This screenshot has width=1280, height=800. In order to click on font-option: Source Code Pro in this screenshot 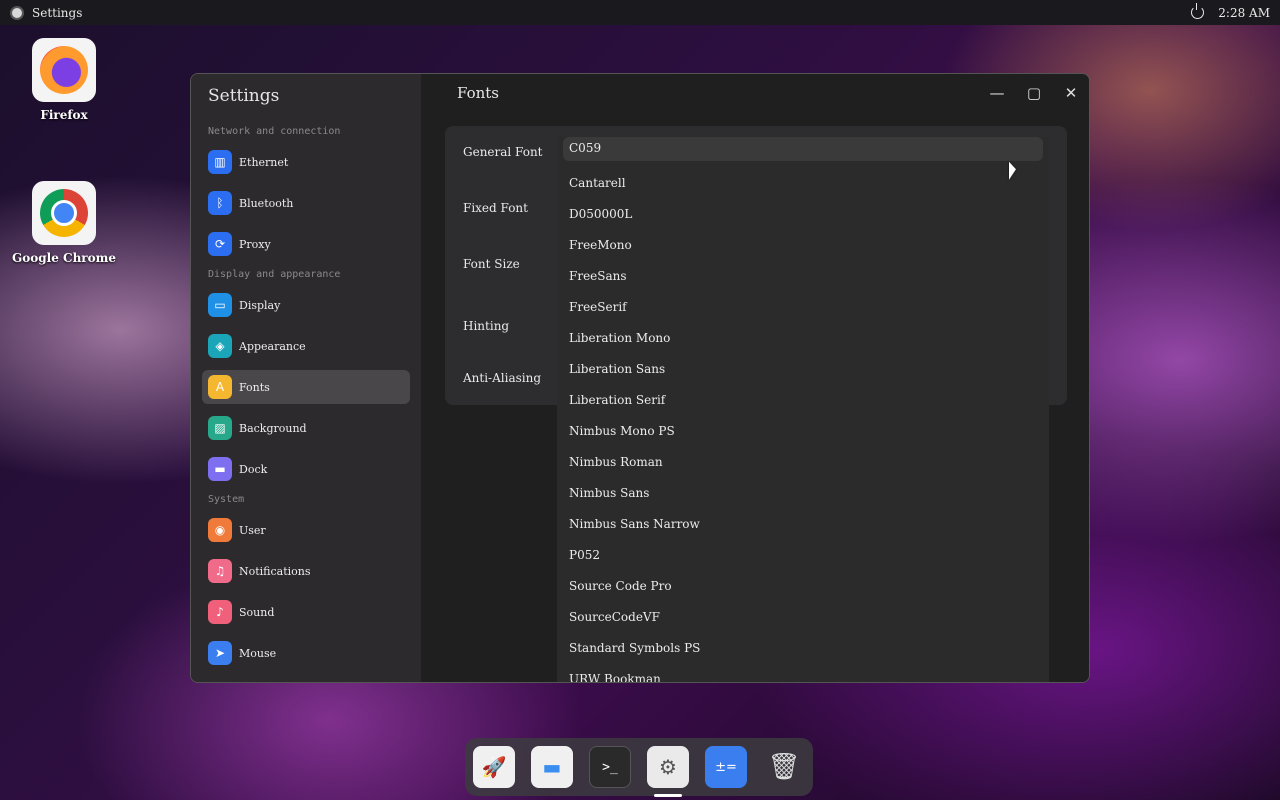, I will do `click(803, 586)`.